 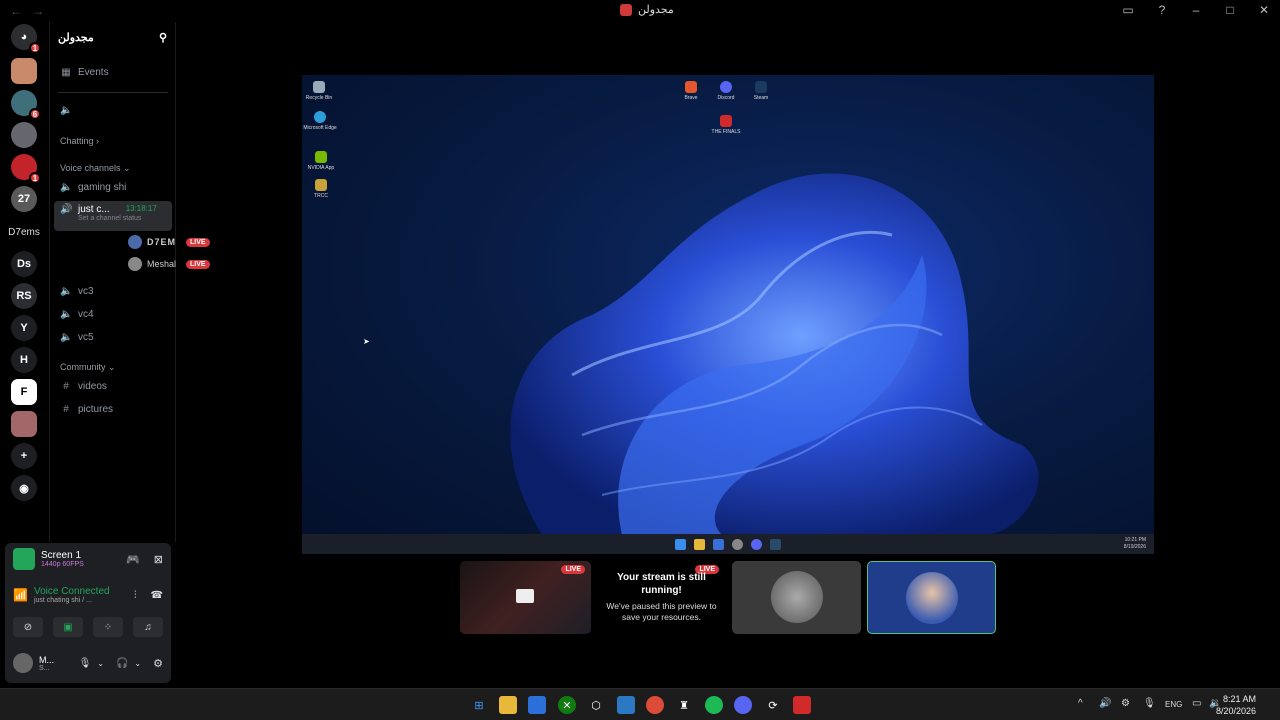 I want to click on voice-channel-vc3: 🔈 vc3, so click(x=113, y=291).